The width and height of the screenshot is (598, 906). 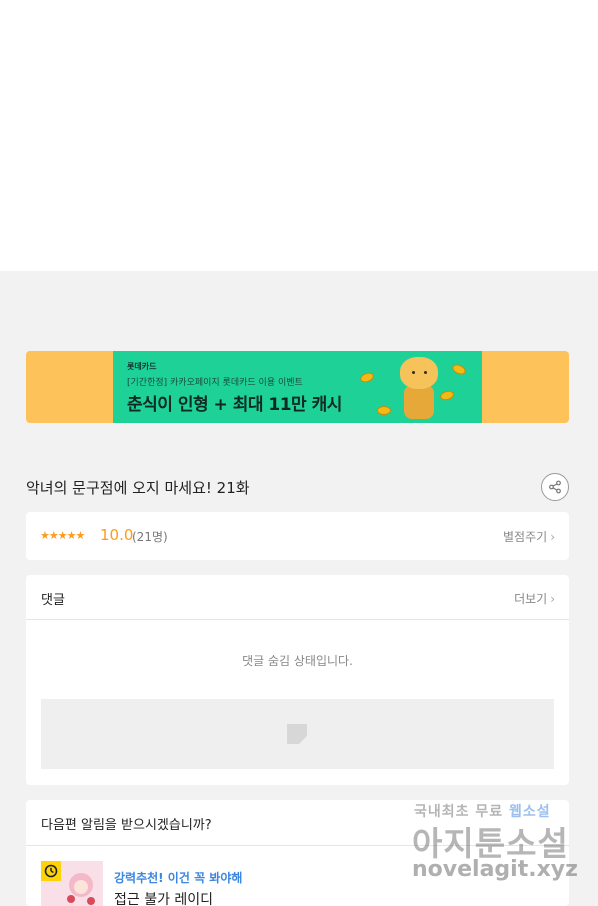 What do you see at coordinates (163, 897) in the screenshot?
I see `recommendation-title: 접근 불가 레이디` at bounding box center [163, 897].